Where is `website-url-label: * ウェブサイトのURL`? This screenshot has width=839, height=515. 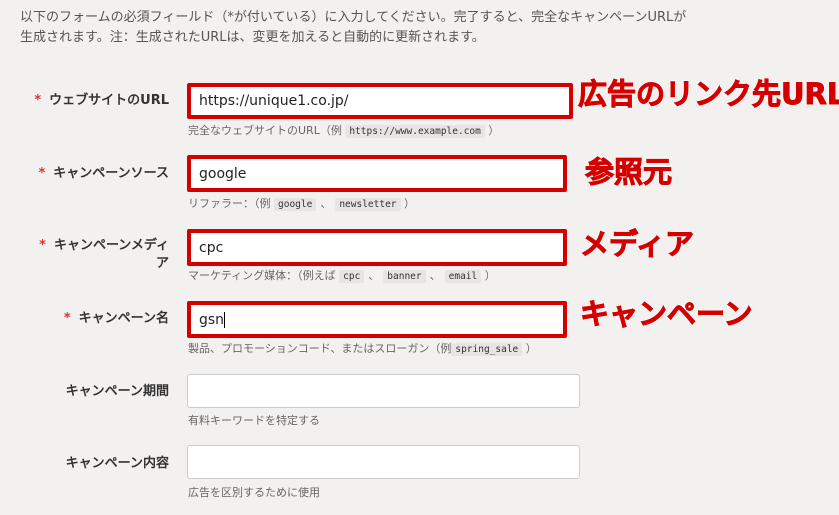 website-url-label: * ウェブサイトのURL is located at coordinates (101, 101).